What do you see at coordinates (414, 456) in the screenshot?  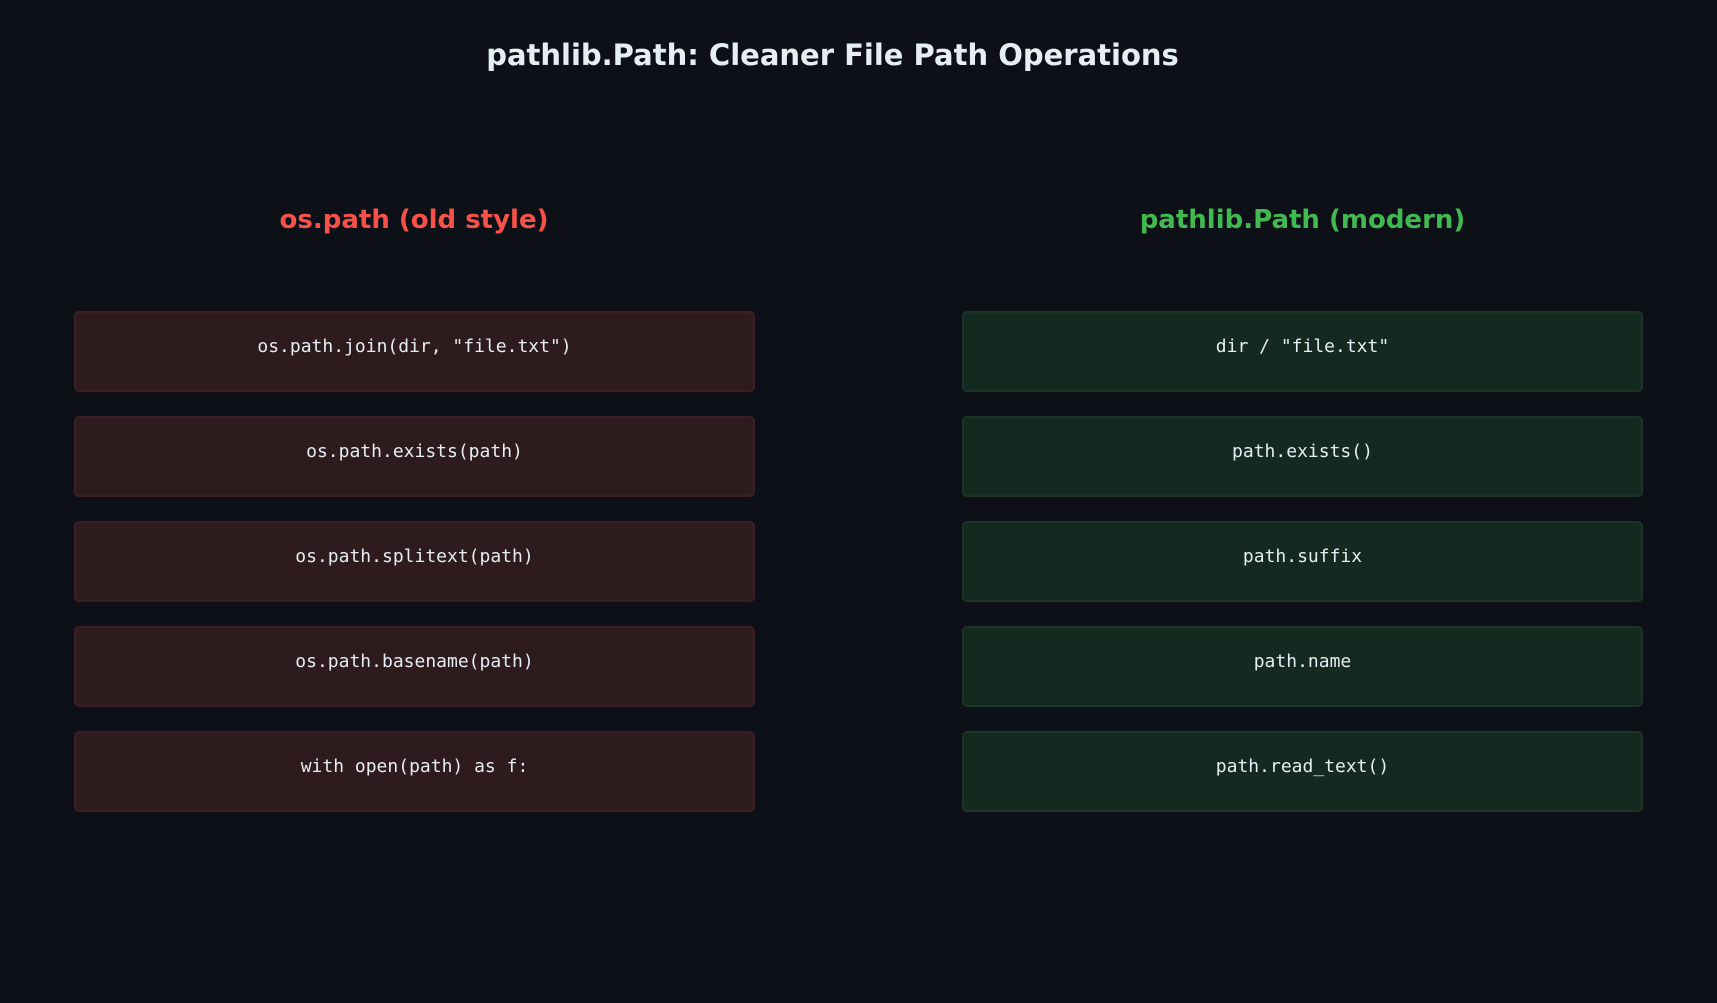 I see `old-exists-code: os.path.exists(path)` at bounding box center [414, 456].